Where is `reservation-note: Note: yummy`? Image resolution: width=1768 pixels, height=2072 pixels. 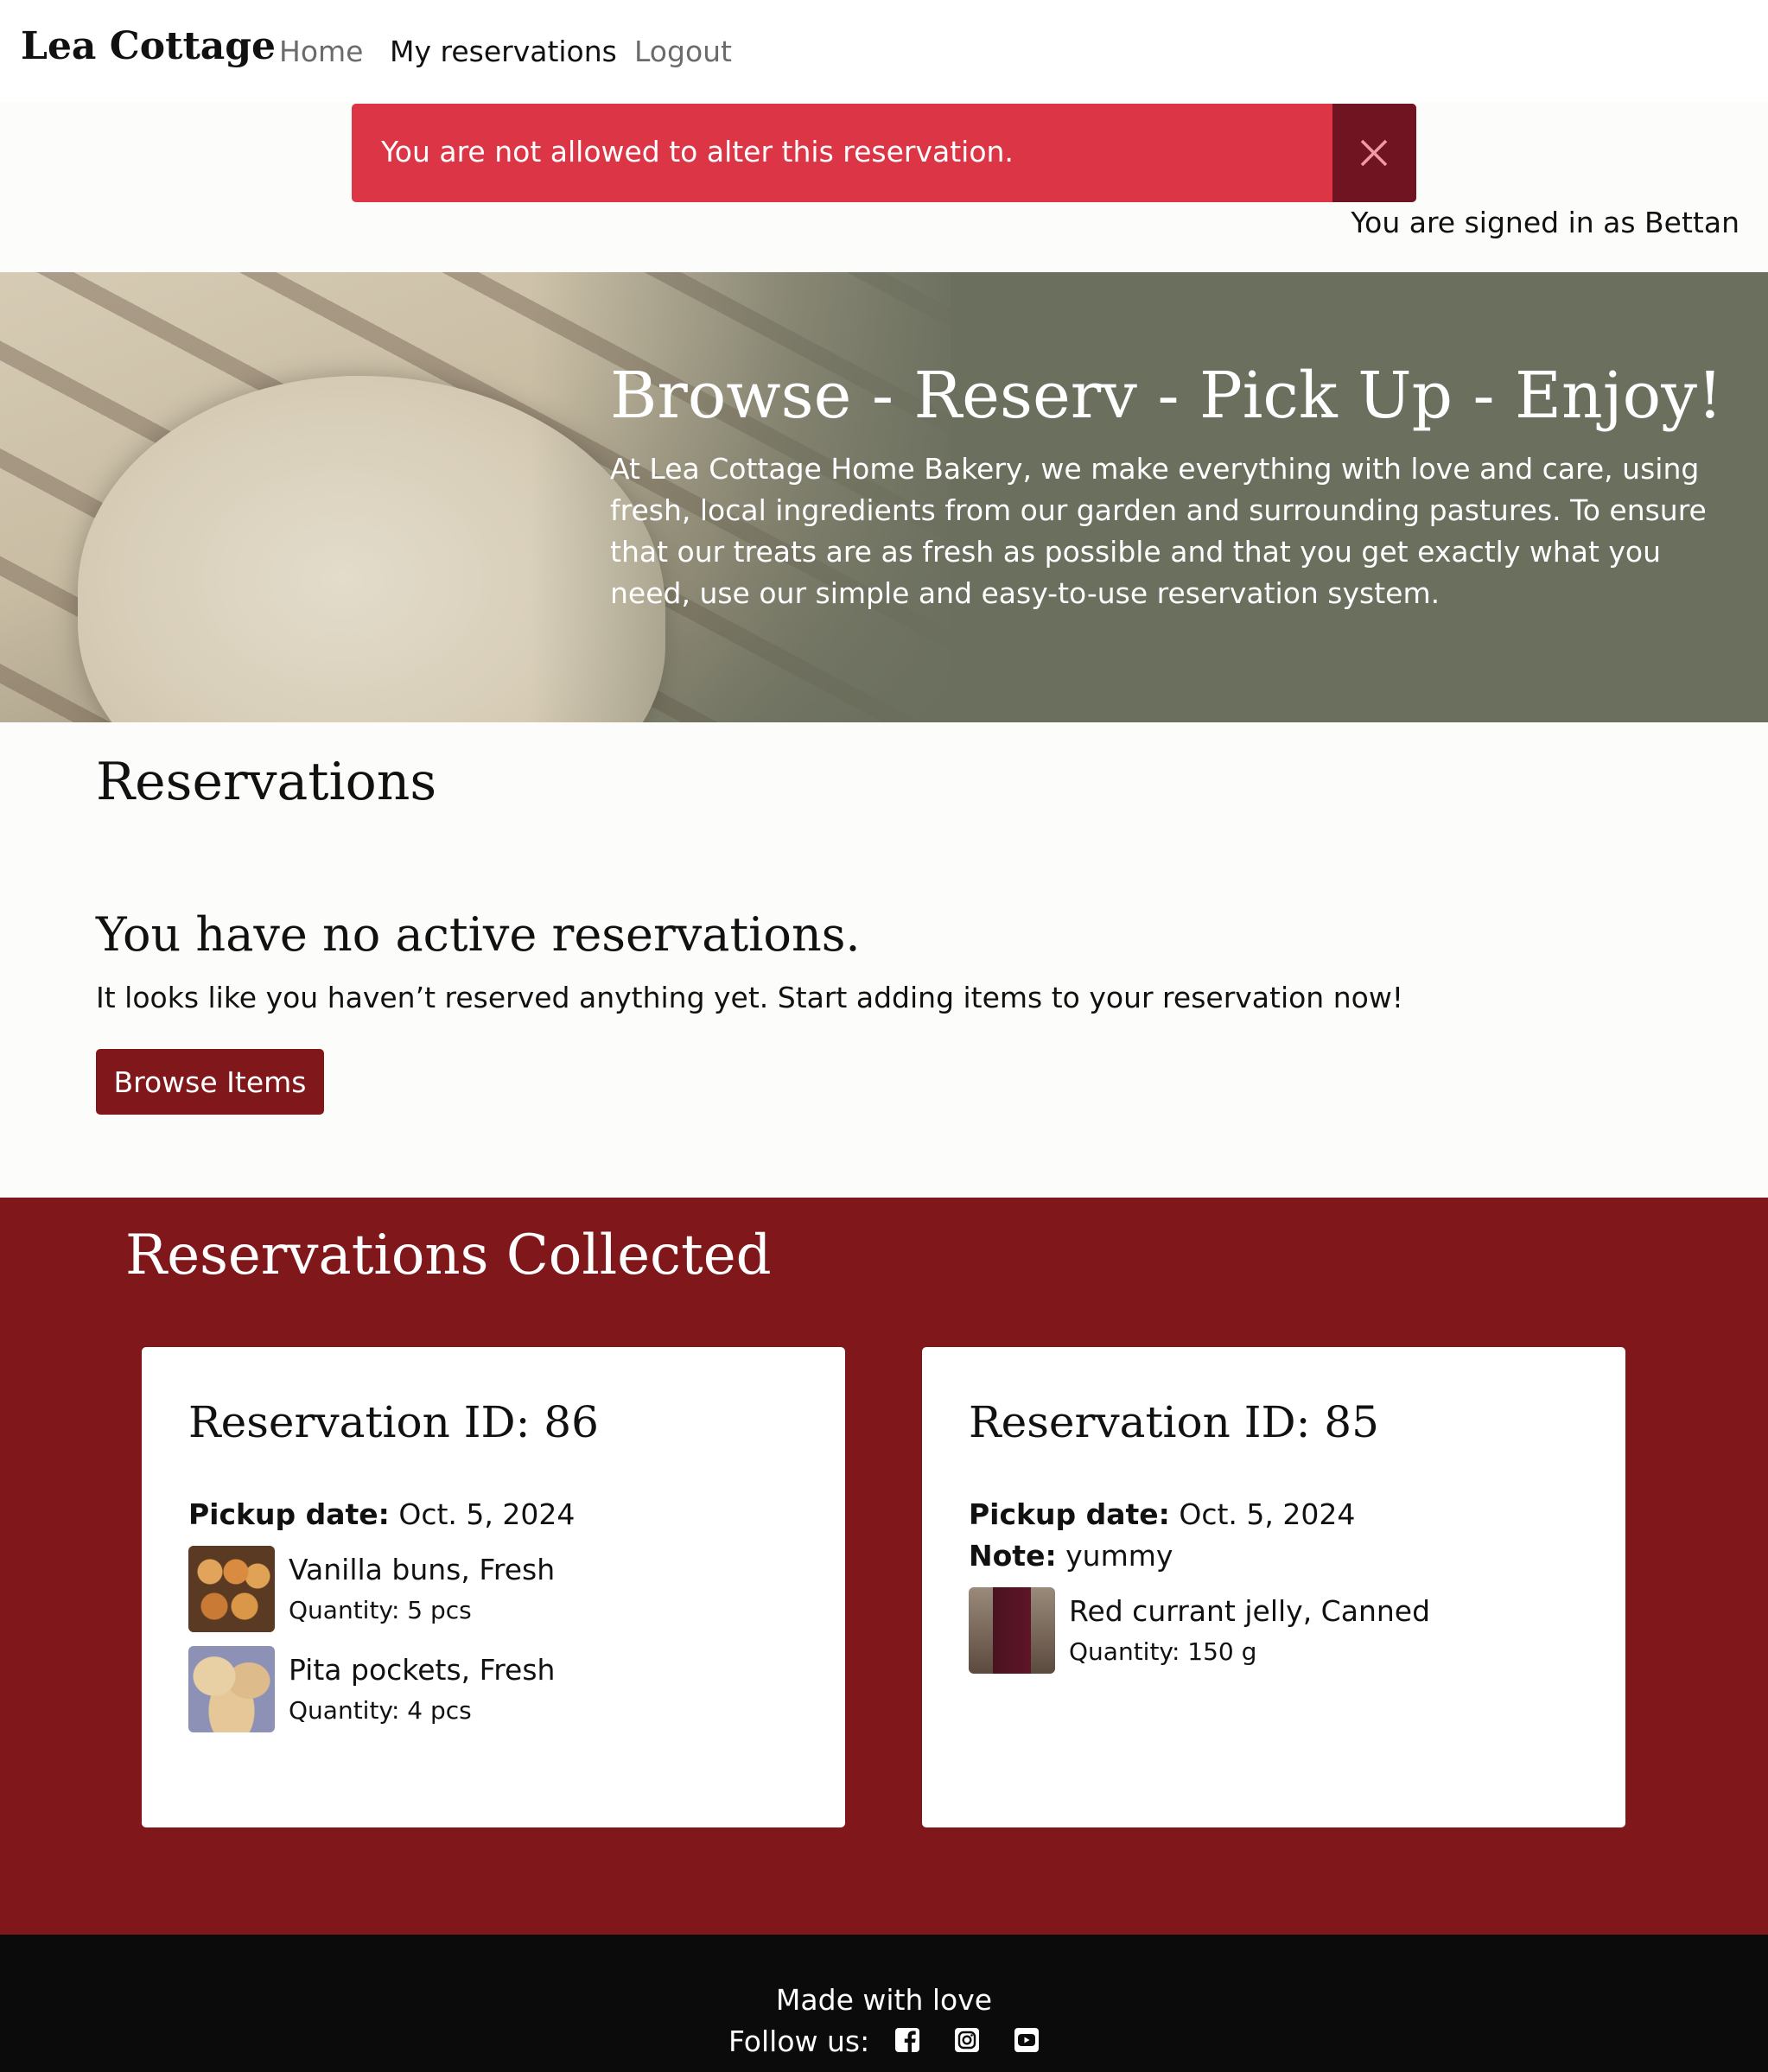
reservation-note: Note: yummy is located at coordinates (1071, 1556).